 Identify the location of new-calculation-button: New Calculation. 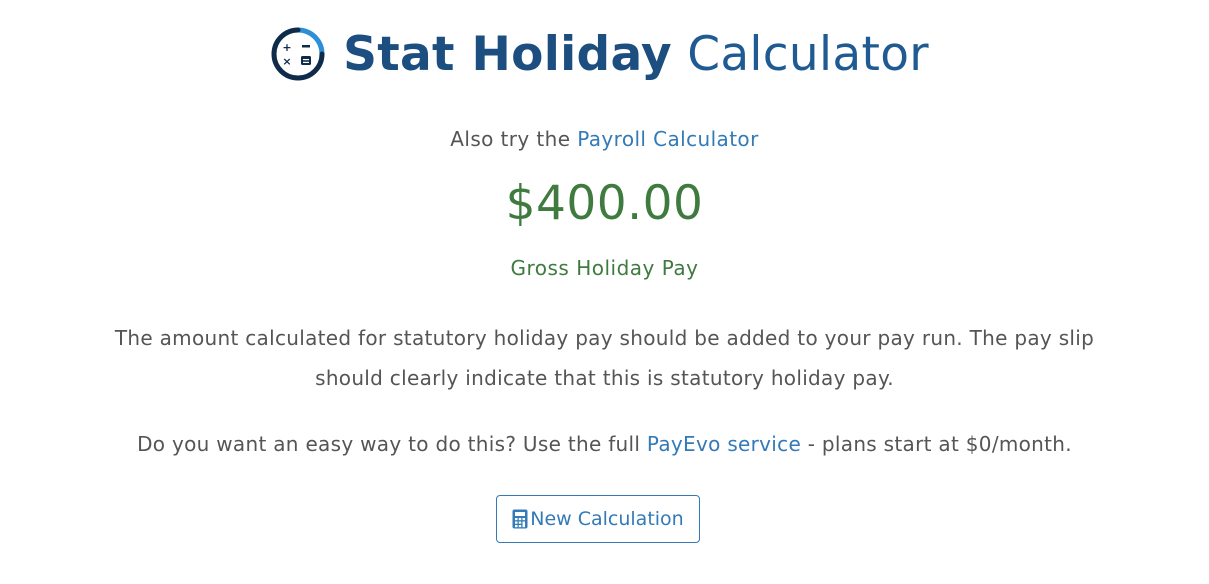
(598, 519).